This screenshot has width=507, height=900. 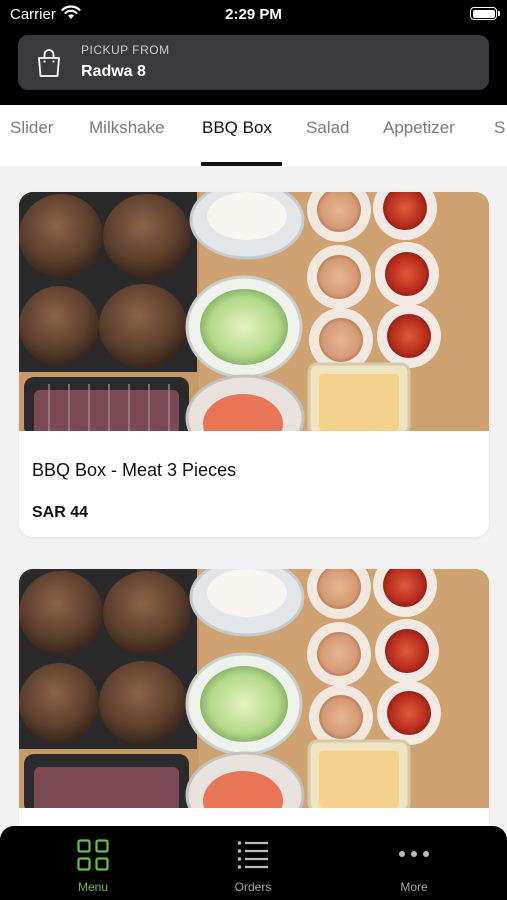 What do you see at coordinates (253, 62) in the screenshot?
I see `pickup-location-selector: PICKUP FROM Radwa 8` at bounding box center [253, 62].